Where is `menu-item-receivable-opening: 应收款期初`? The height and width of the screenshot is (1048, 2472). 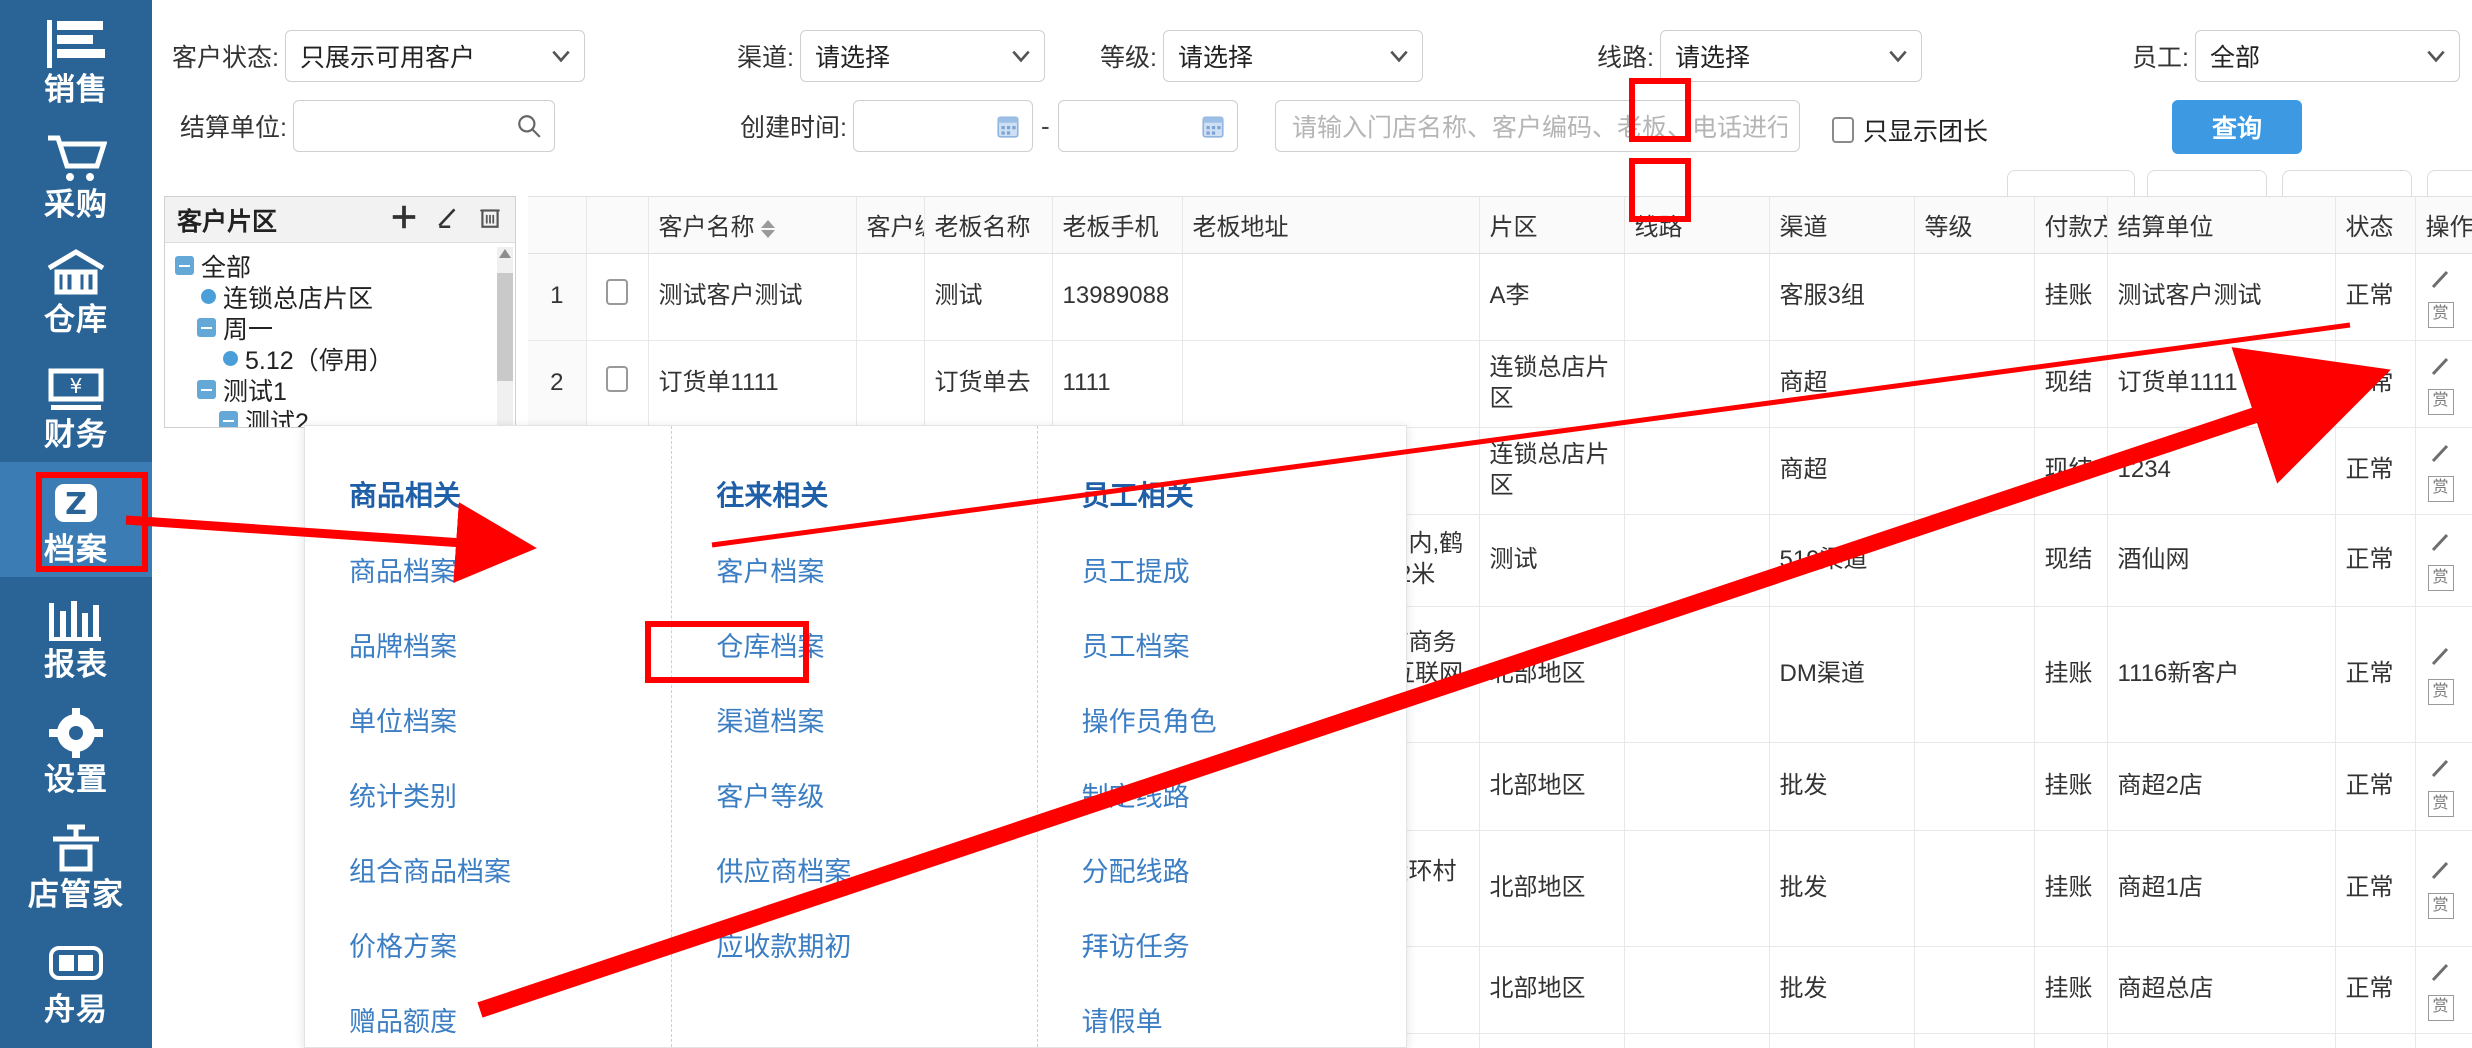 menu-item-receivable-opening: 应收款期初 is located at coordinates (783, 944).